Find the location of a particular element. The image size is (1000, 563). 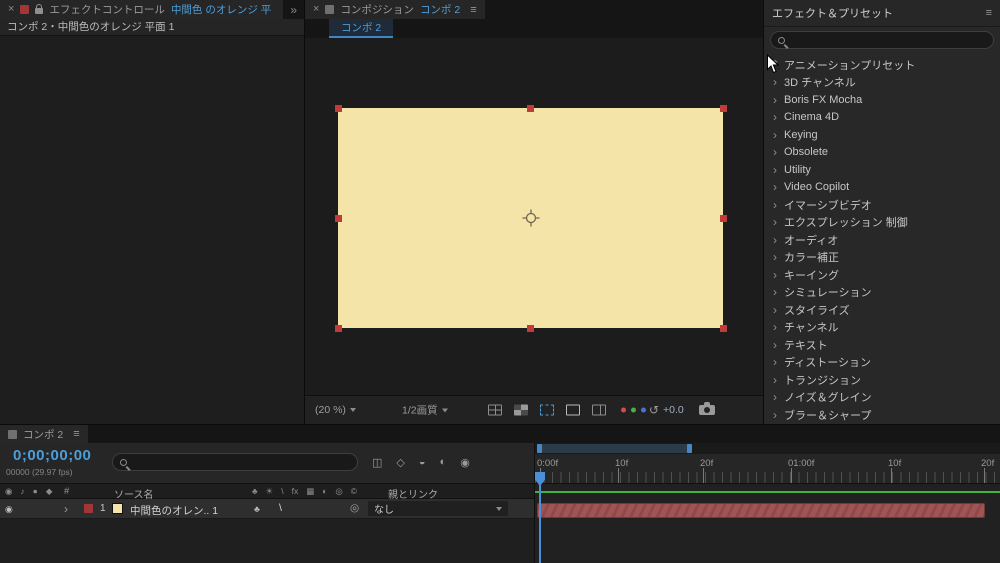

magnification-dropdown: (20 %) is located at coordinates (335, 410).